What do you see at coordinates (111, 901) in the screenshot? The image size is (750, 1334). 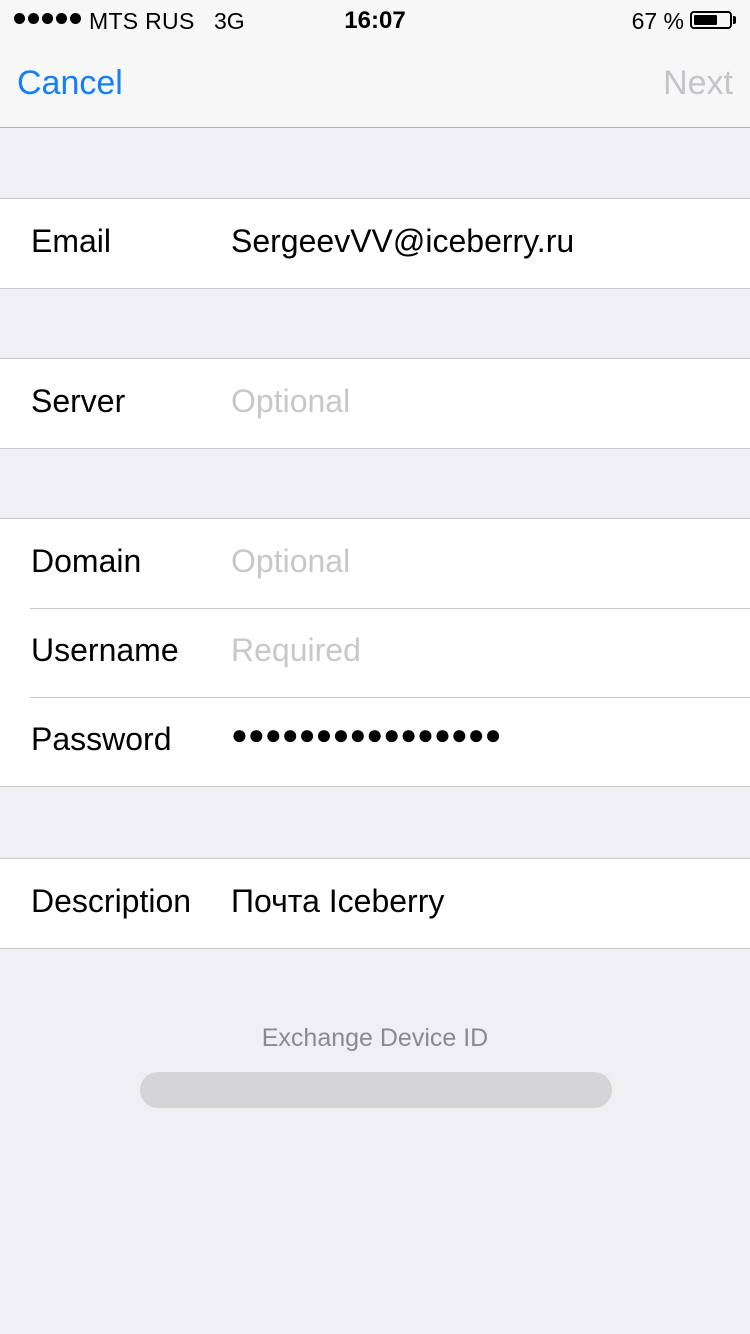 I see `description-label: Description` at bounding box center [111, 901].